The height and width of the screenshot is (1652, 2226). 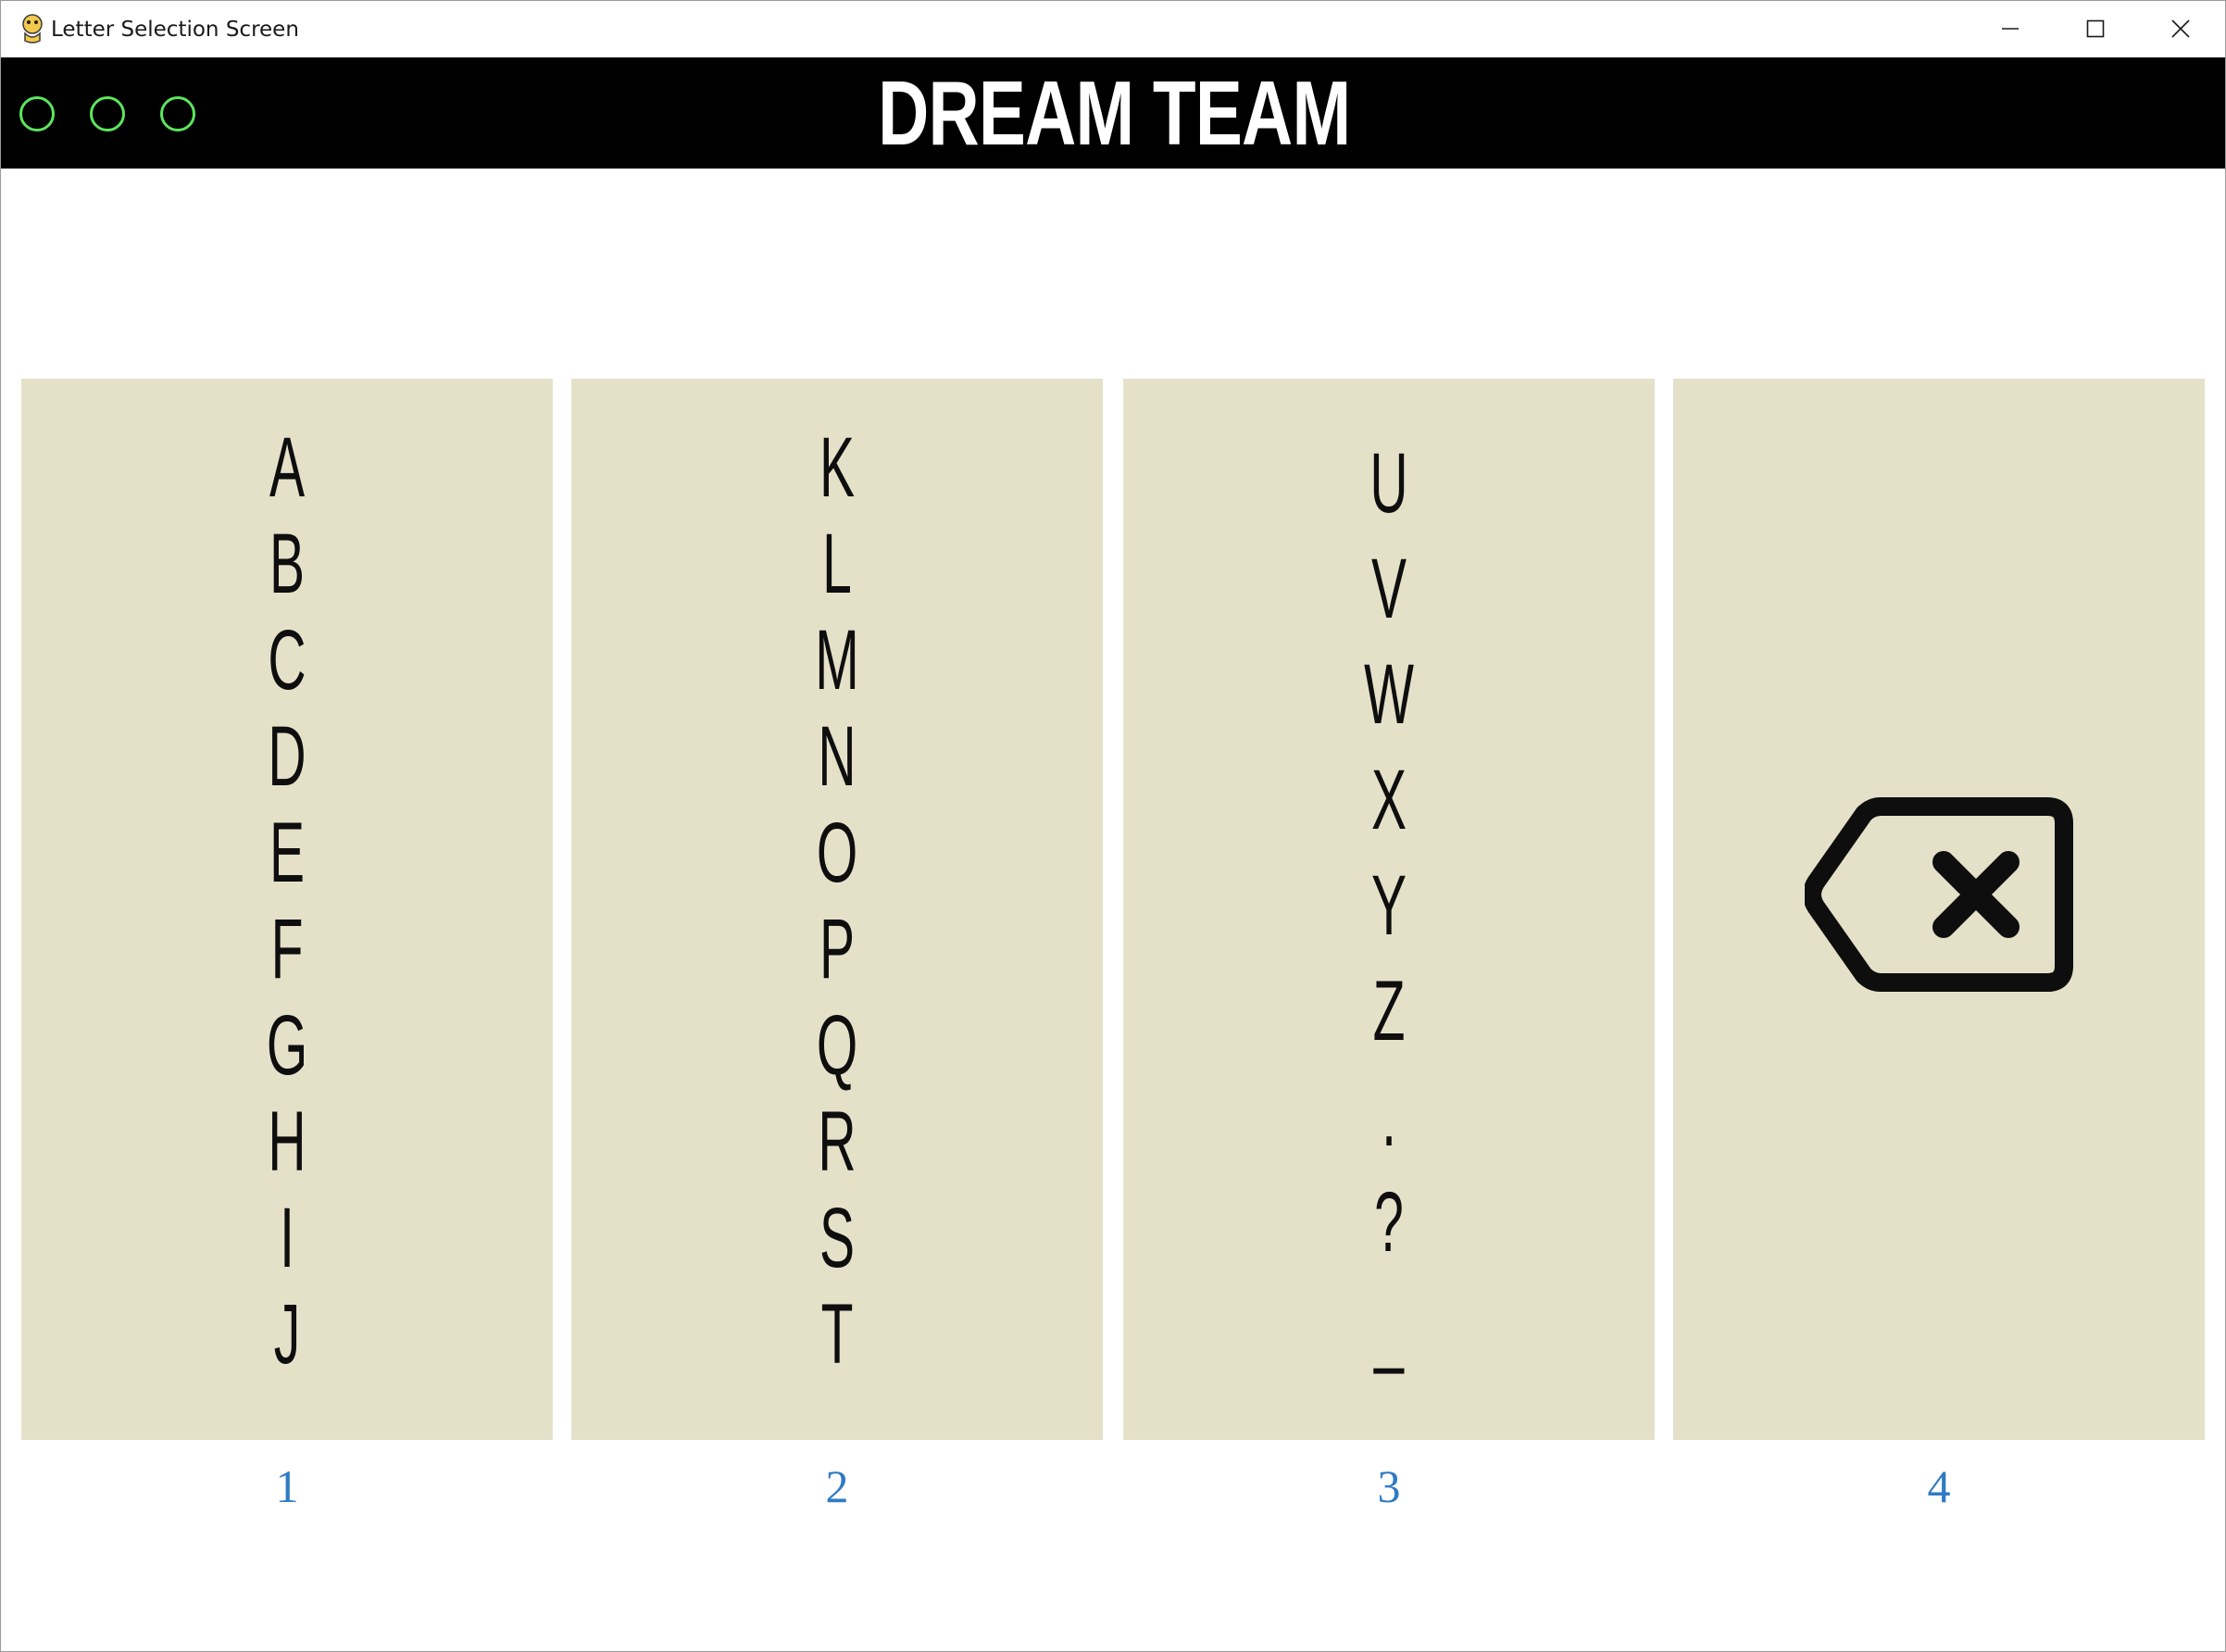 What do you see at coordinates (287, 1486) in the screenshot?
I see `group-number-1: 1` at bounding box center [287, 1486].